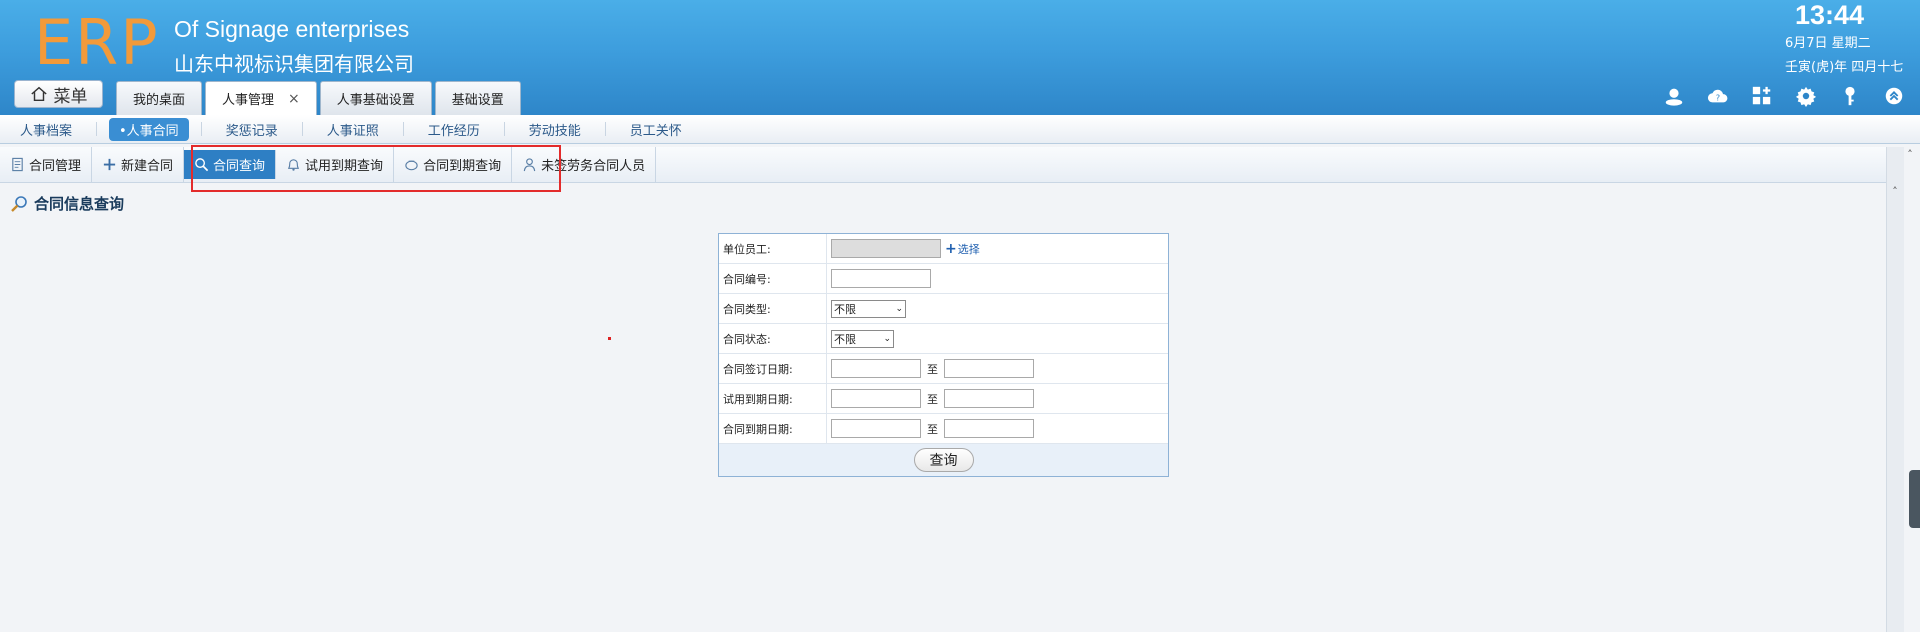 This screenshot has width=1920, height=632. What do you see at coordinates (239, 166) in the screenshot?
I see `toolbar-label: 合同查询` at bounding box center [239, 166].